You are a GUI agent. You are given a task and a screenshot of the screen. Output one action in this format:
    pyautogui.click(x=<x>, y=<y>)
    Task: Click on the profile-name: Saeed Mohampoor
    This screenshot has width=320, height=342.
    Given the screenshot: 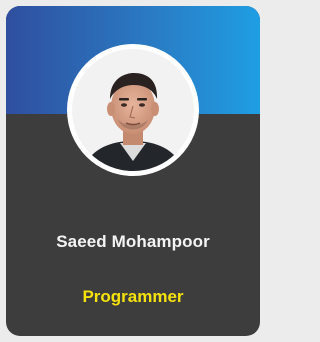 What is the action you would take?
    pyautogui.click(x=133, y=241)
    